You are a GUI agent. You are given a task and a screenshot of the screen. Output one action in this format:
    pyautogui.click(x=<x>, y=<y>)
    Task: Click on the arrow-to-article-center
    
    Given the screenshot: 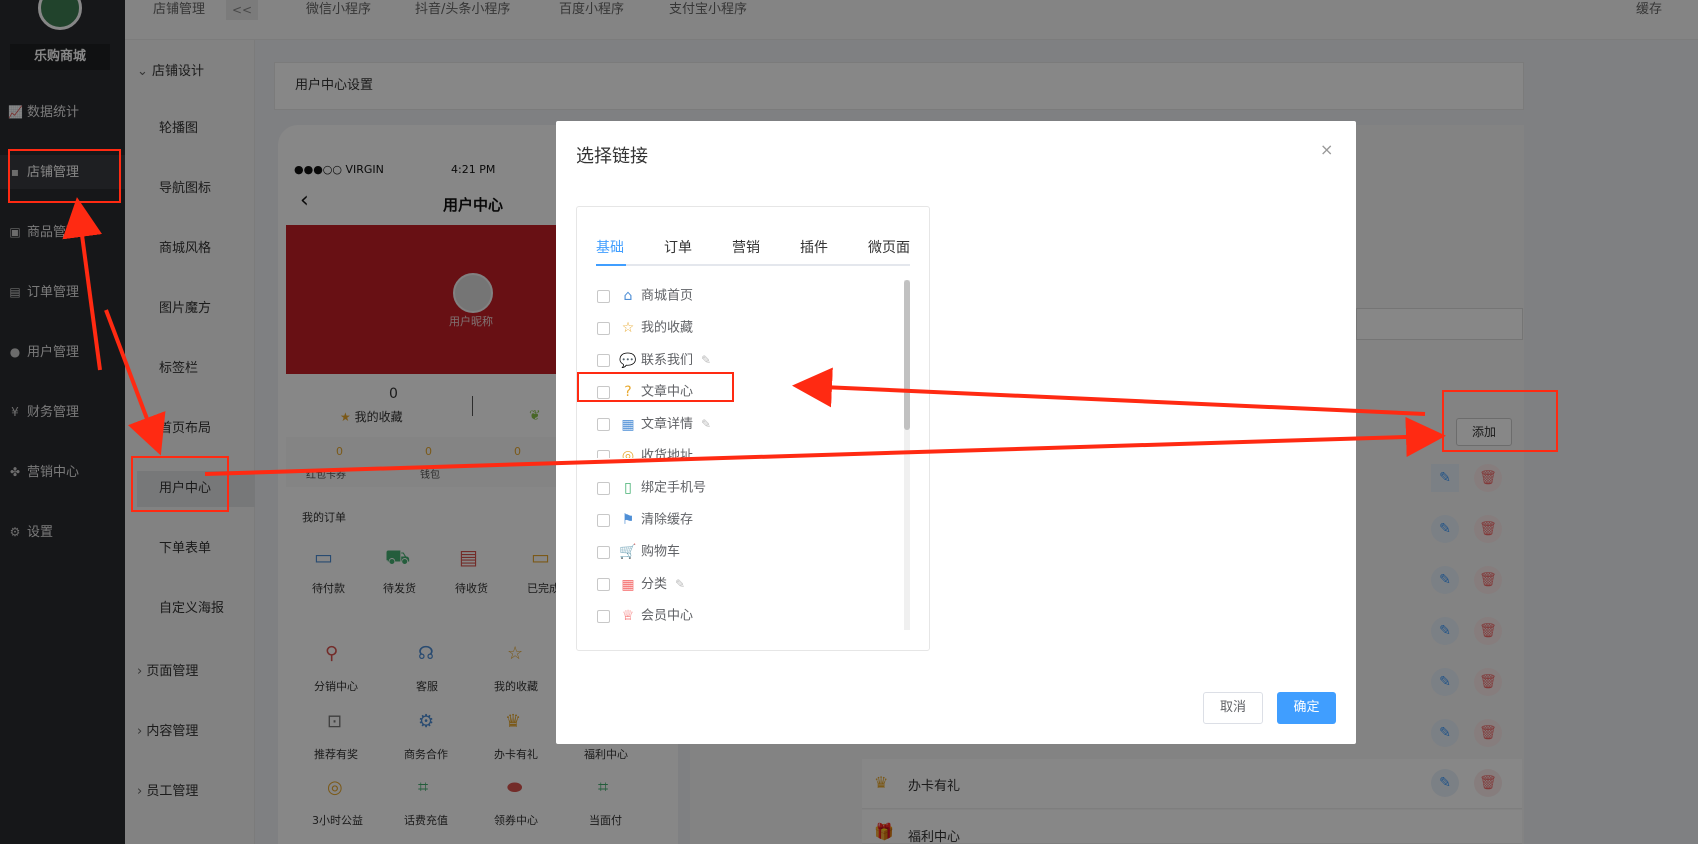 What is the action you would take?
    pyautogui.click(x=1109, y=391)
    